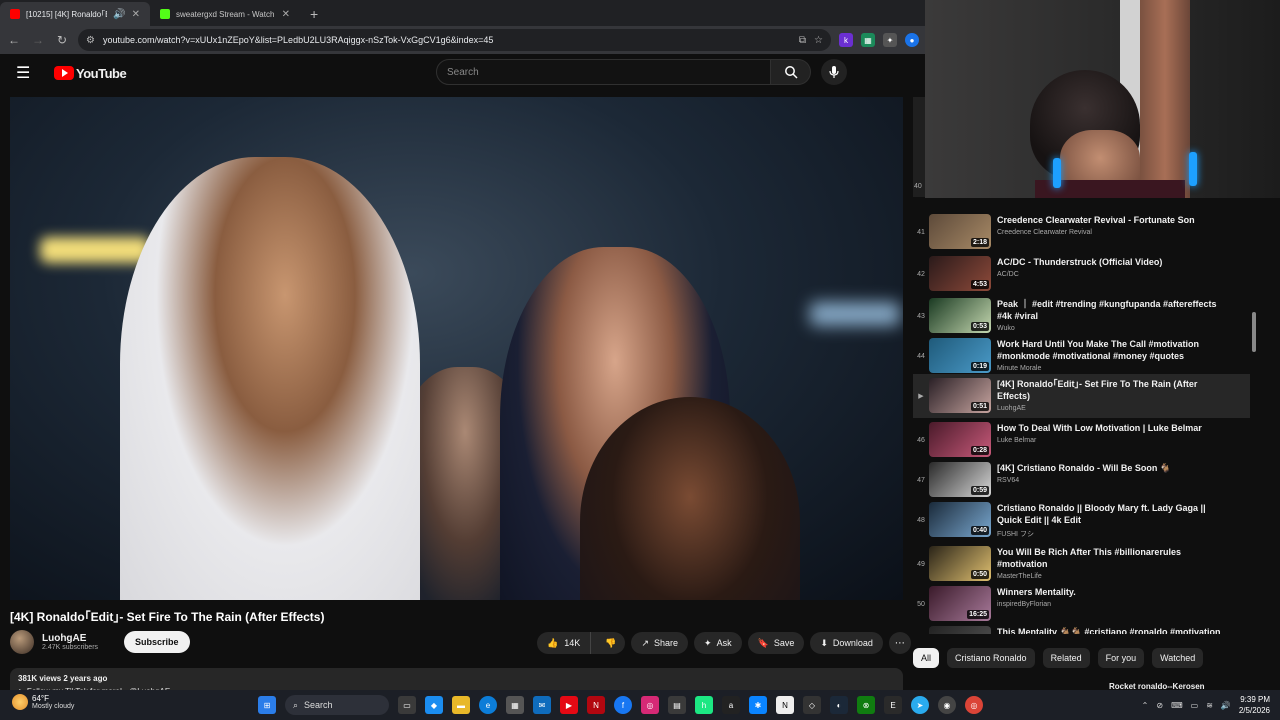  What do you see at coordinates (603, 72) in the screenshot?
I see `search-input: Search` at bounding box center [603, 72].